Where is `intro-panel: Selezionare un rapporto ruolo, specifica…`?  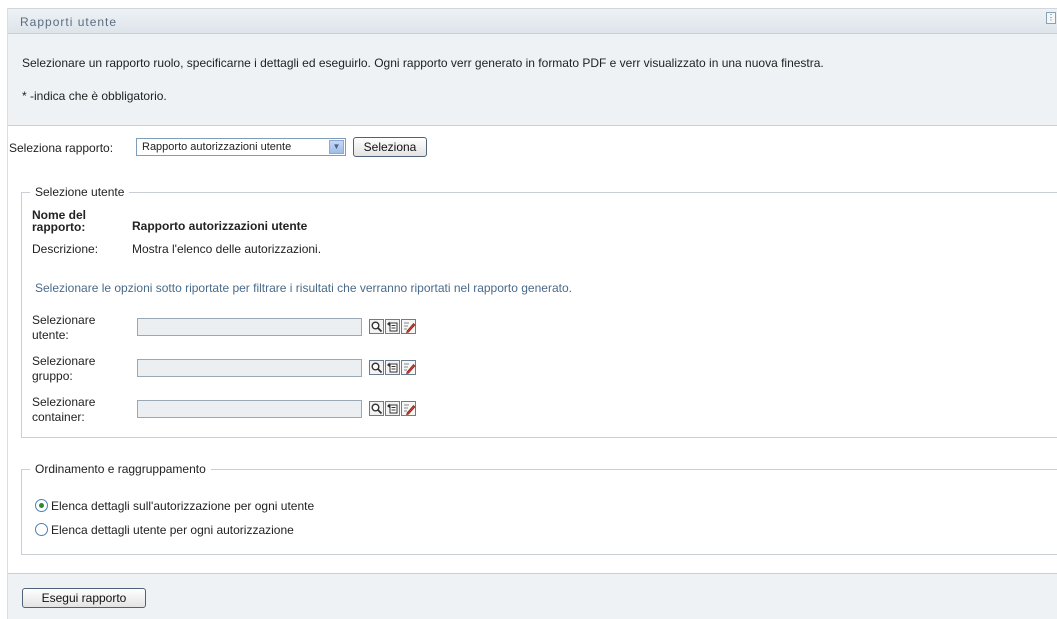
intro-panel: Selezionare un rapporto ruolo, specifica… is located at coordinates (532, 80).